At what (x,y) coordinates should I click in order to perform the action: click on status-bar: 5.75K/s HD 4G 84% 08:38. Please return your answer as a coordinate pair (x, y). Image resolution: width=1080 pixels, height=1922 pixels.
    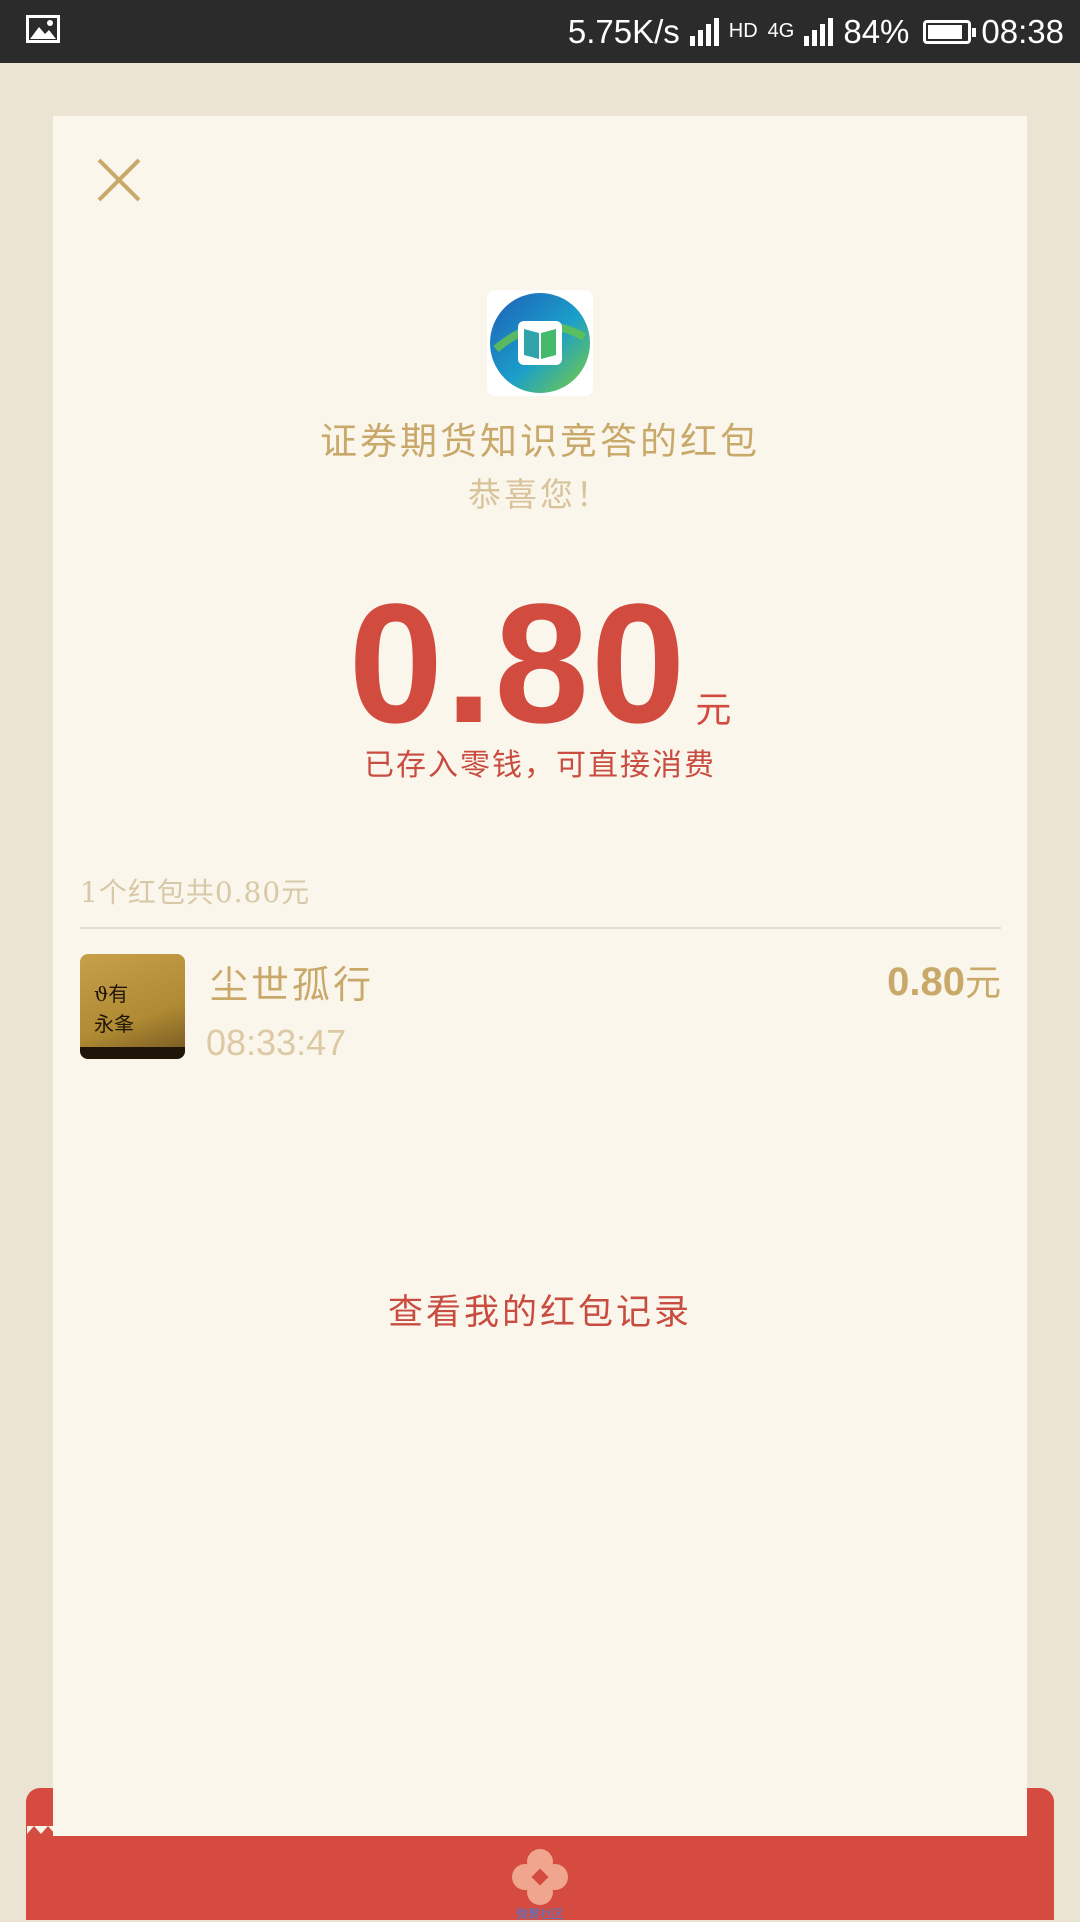
    Looking at the image, I should click on (540, 31).